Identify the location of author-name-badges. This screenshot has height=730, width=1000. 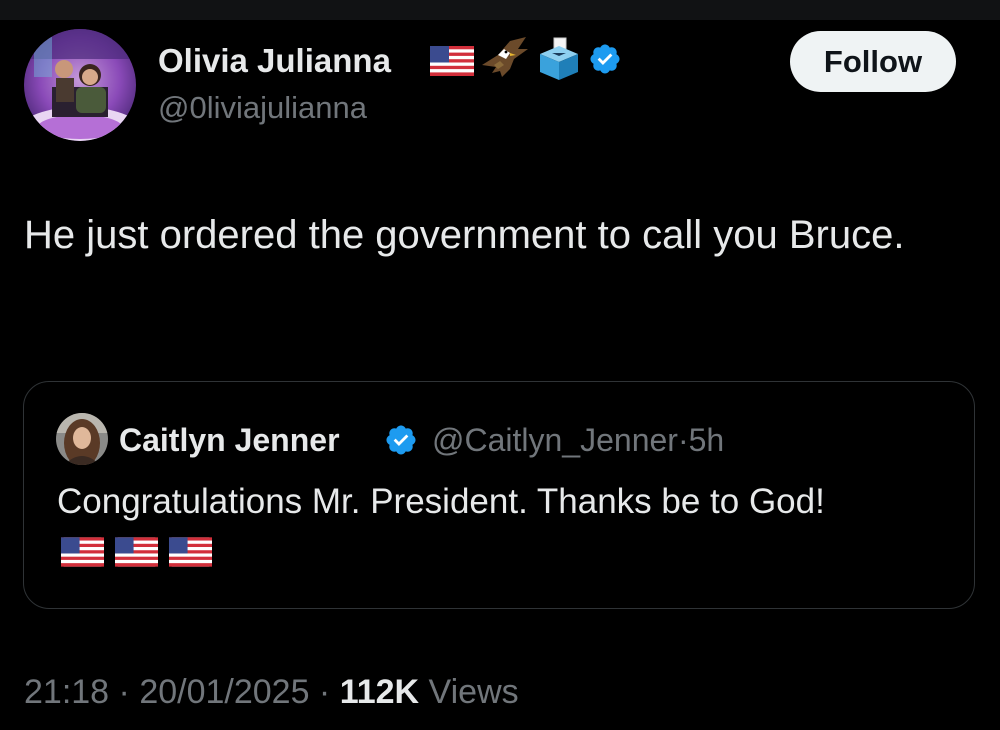
(526, 61).